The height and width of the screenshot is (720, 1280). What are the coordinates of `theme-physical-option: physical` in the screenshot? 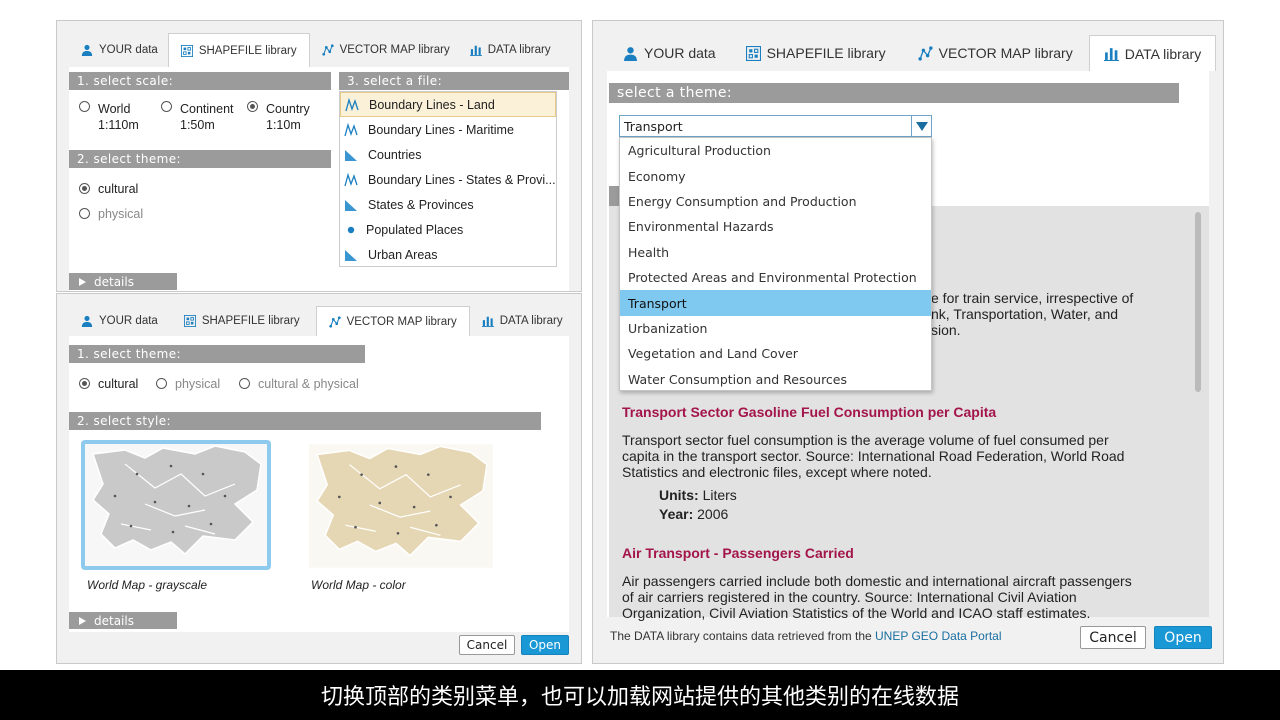 It's located at (111, 214).